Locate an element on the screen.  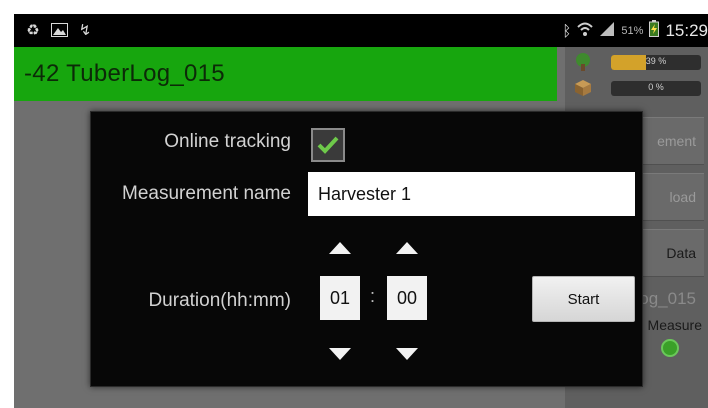
duration-label: Duration(hh:mm) is located at coordinates (219, 300).